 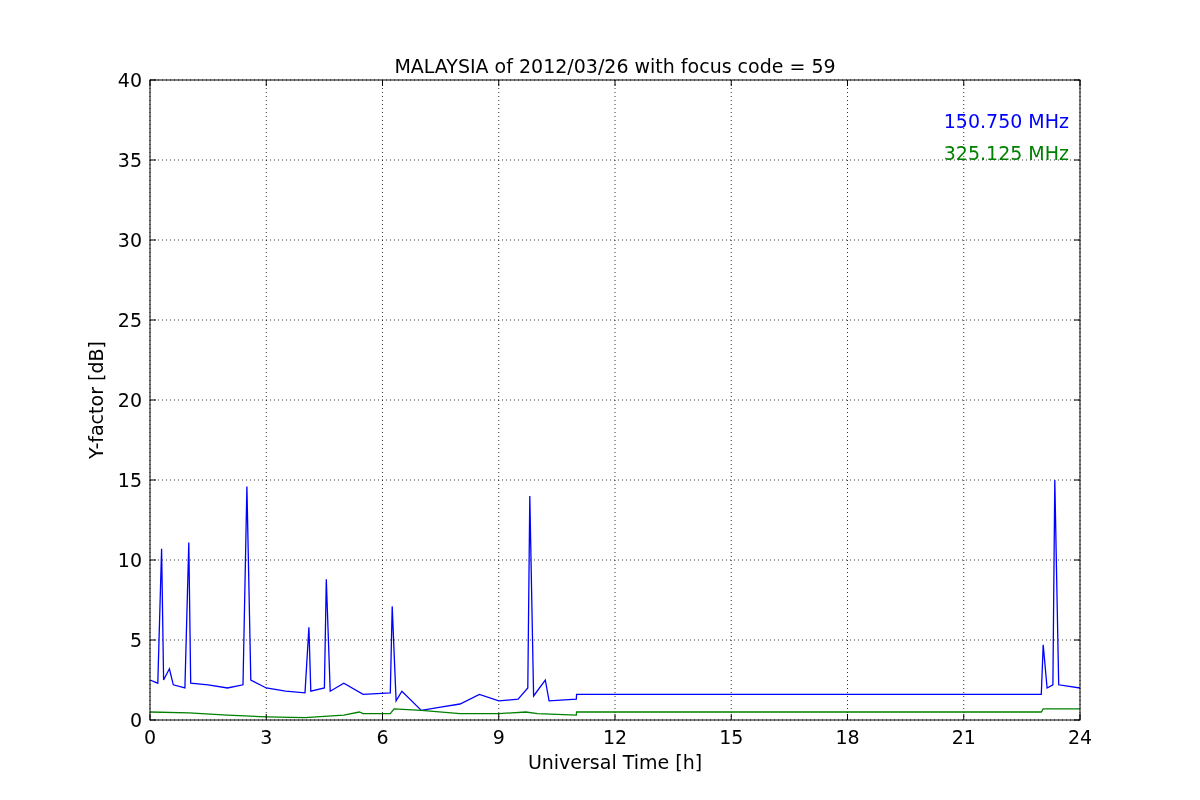 What do you see at coordinates (129, 400) in the screenshot?
I see `y-tick-label: 20` at bounding box center [129, 400].